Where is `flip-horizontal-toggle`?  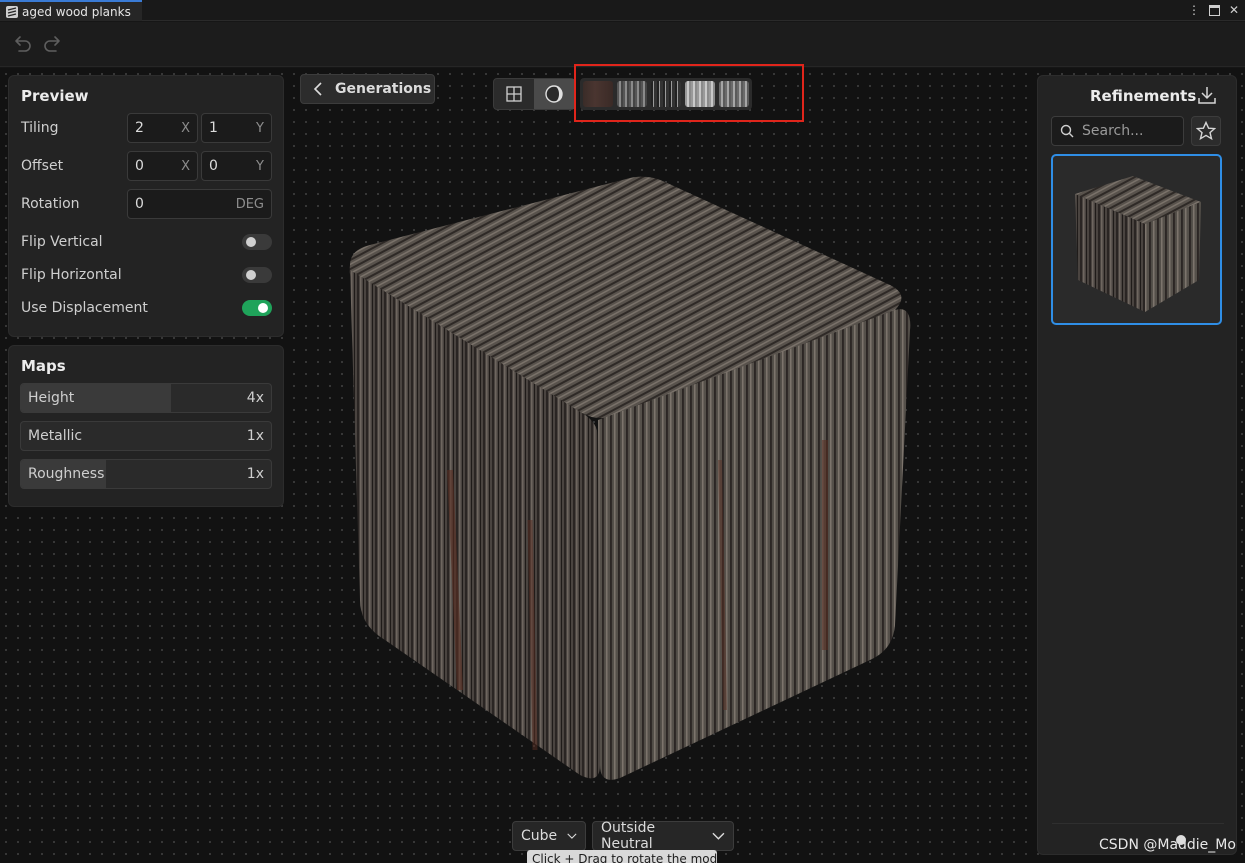
flip-horizontal-toggle is located at coordinates (257, 275).